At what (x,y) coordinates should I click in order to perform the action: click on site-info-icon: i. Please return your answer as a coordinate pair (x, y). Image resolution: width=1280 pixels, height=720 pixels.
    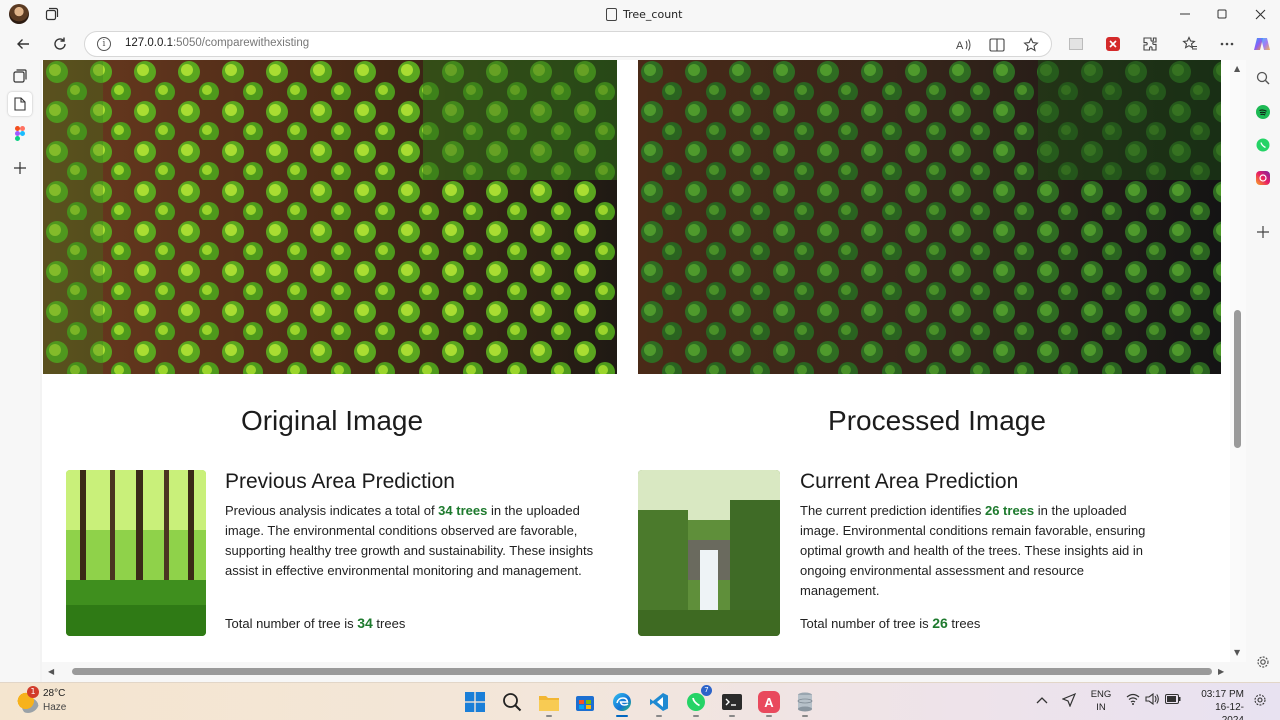
    Looking at the image, I should click on (104, 44).